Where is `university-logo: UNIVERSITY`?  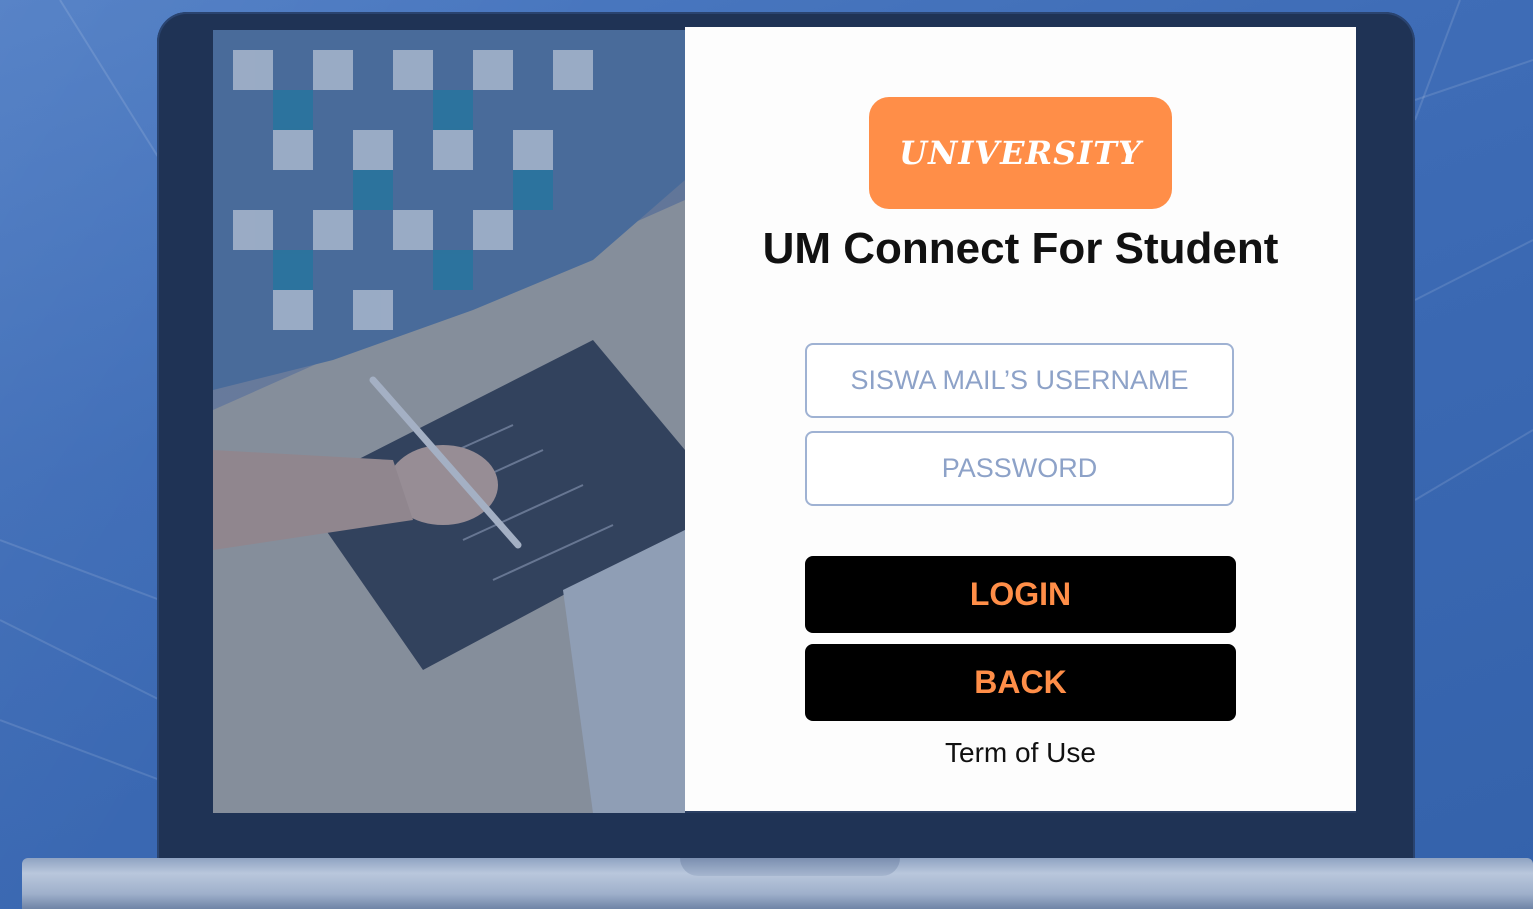
university-logo: UNIVERSITY is located at coordinates (1020, 153).